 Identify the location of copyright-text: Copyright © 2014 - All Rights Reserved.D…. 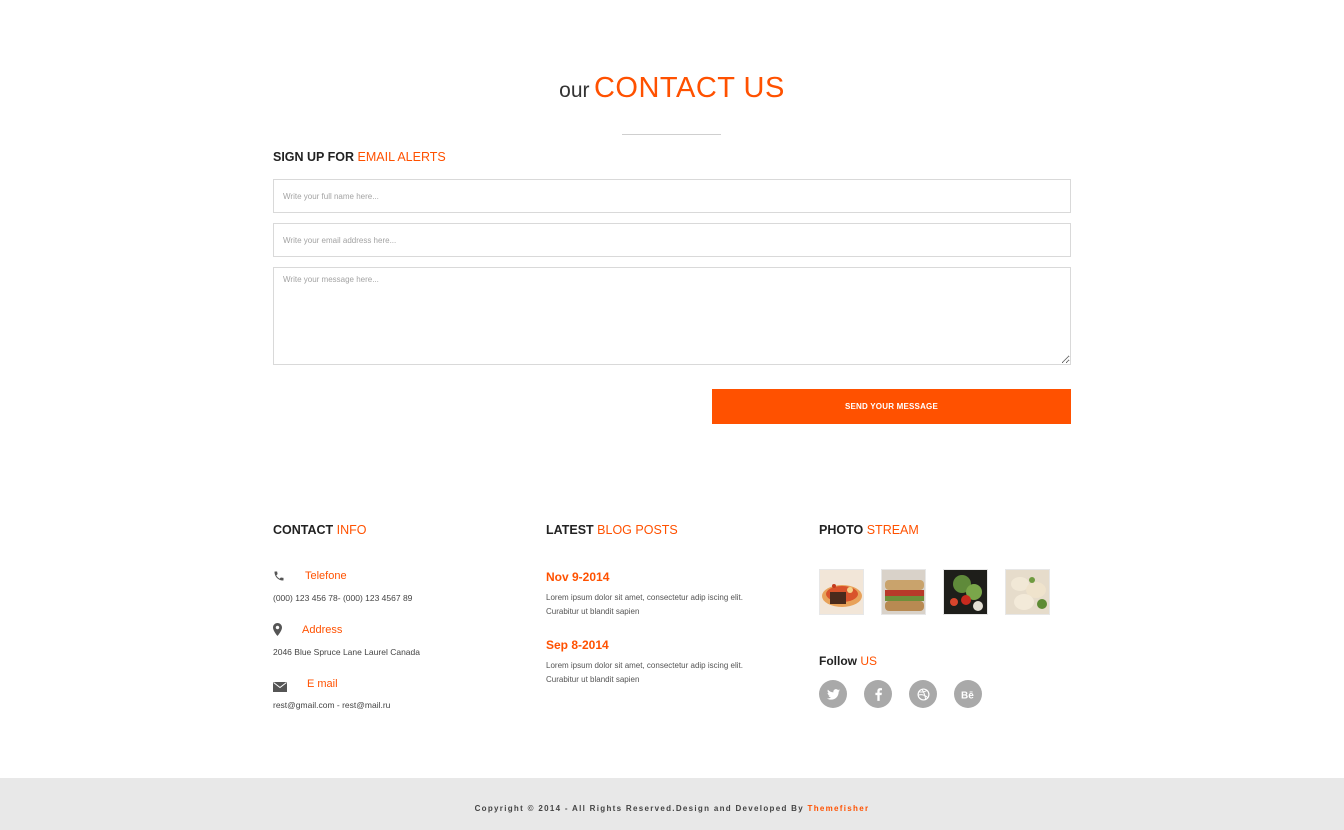
(672, 808).